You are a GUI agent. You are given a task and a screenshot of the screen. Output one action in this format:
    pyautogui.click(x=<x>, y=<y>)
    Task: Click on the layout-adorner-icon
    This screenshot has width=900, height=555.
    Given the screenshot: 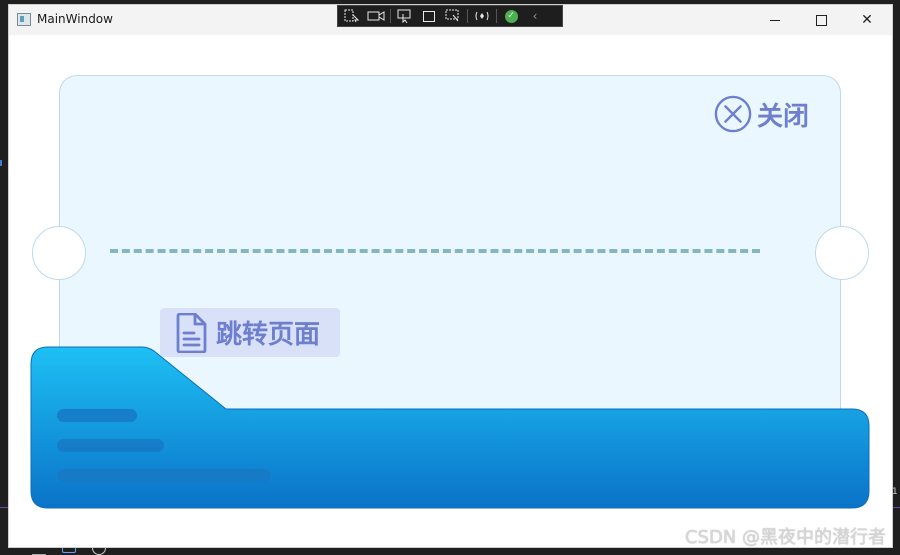 What is the action you would take?
    pyautogui.click(x=429, y=16)
    